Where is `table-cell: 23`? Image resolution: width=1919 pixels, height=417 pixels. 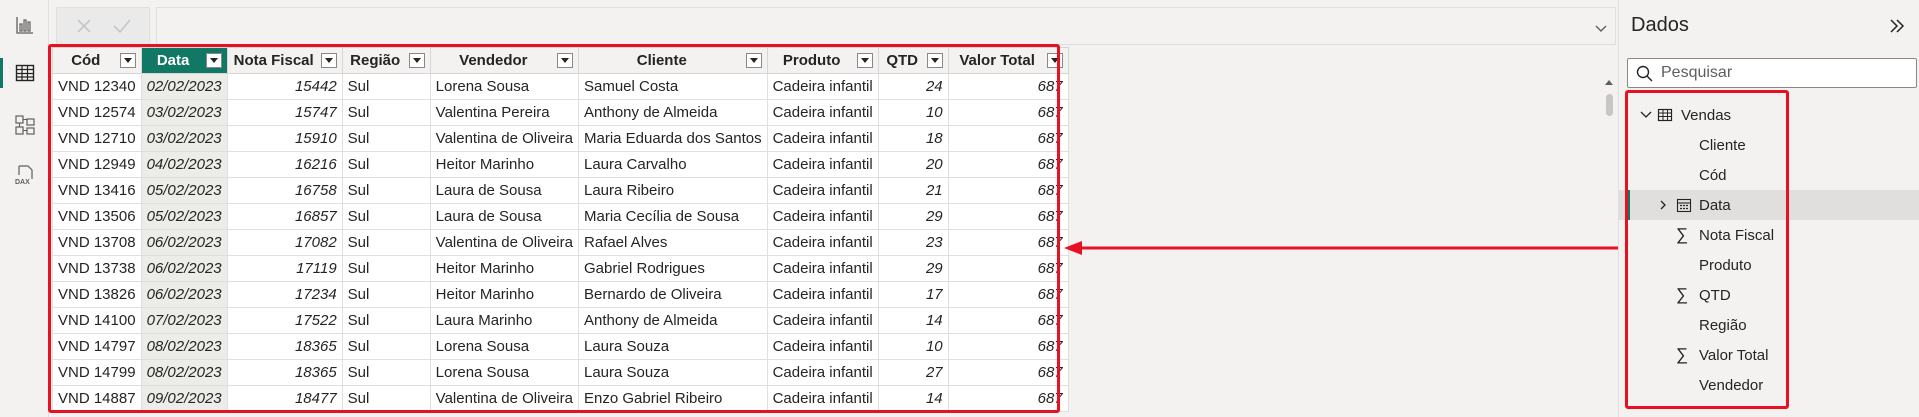 table-cell: 23 is located at coordinates (913, 242).